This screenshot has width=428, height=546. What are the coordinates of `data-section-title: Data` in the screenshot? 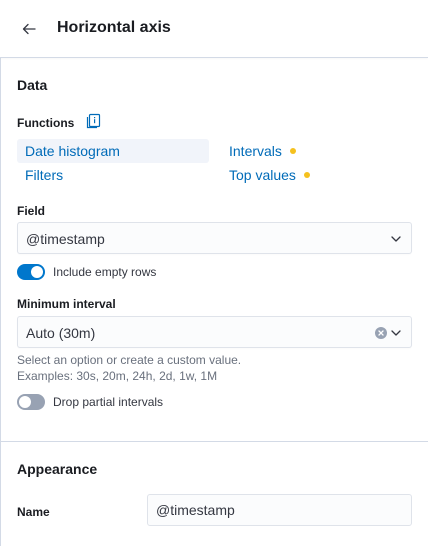 It's located at (32, 85).